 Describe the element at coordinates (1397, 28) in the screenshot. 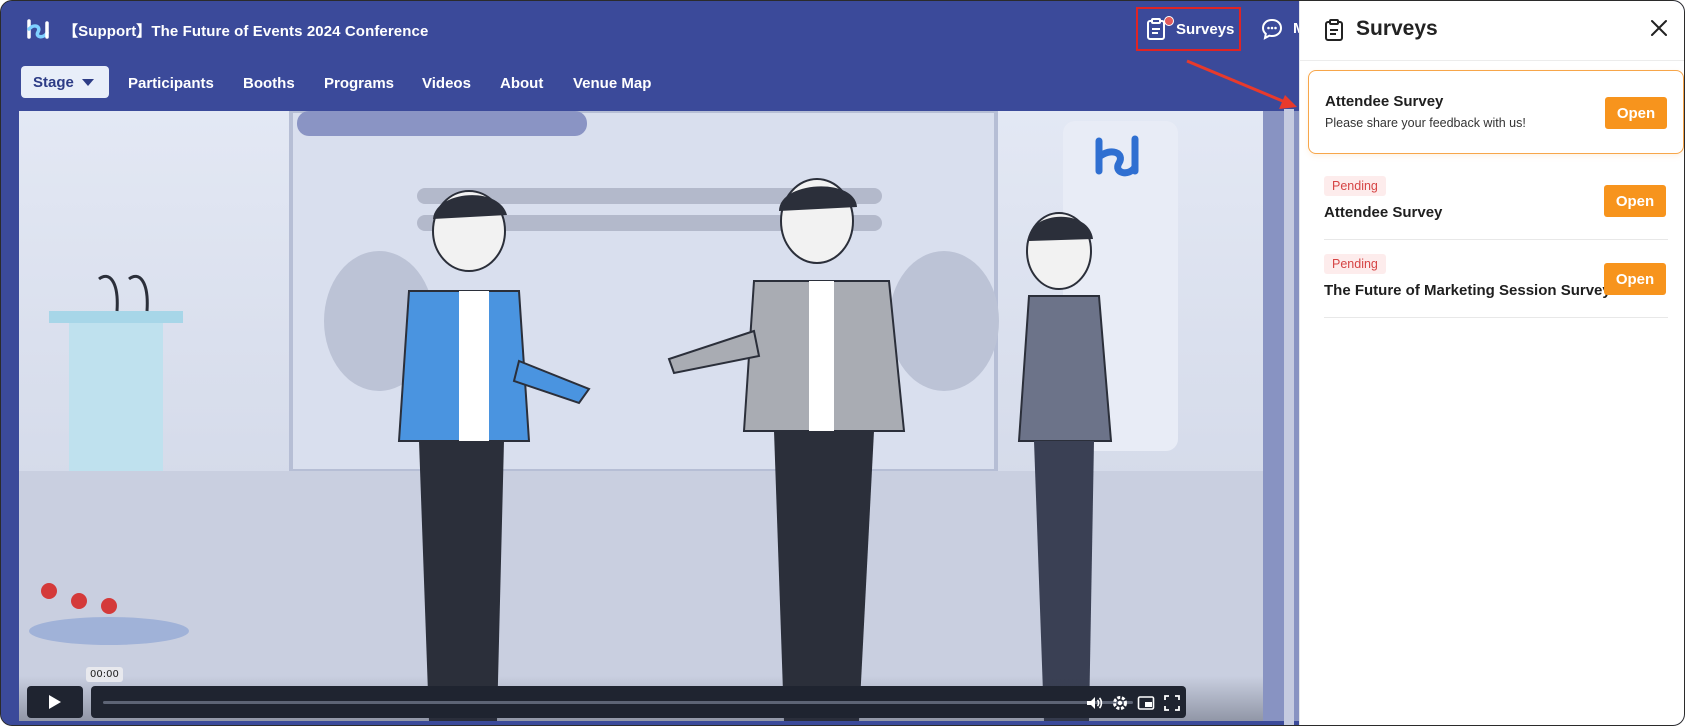

I see `panel-title: Surveys` at that location.